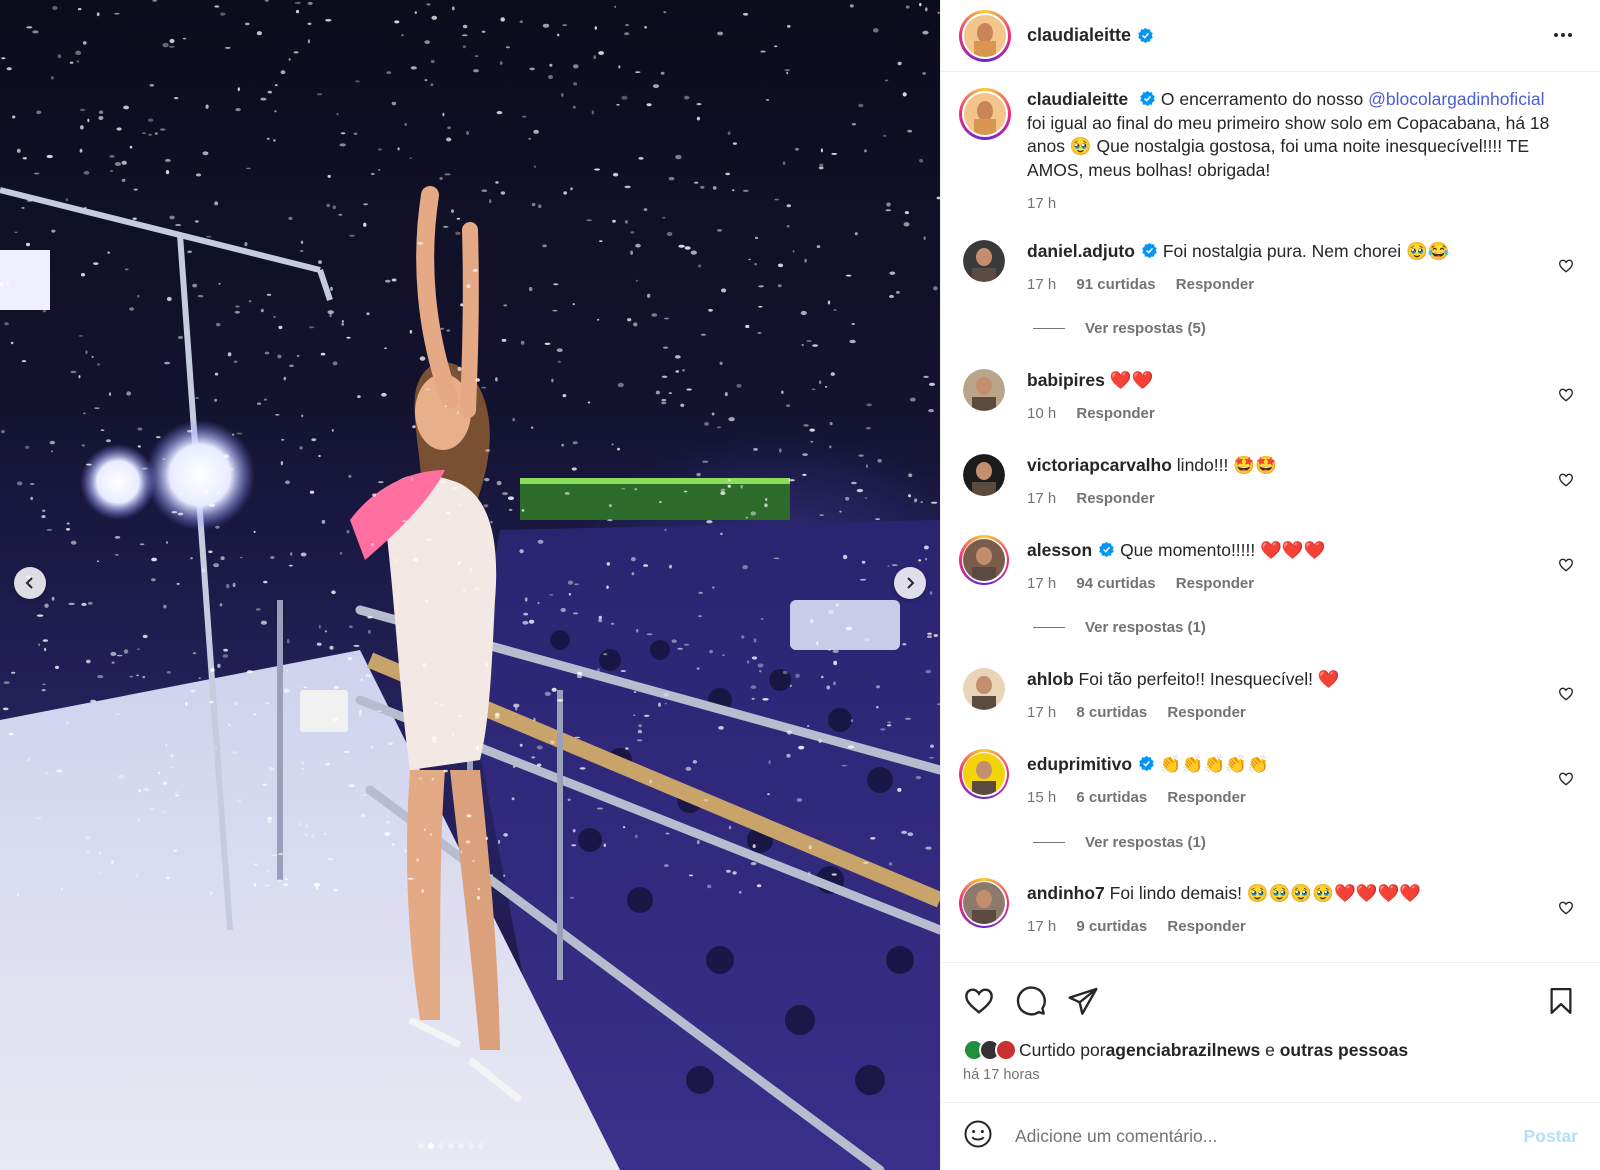 The height and width of the screenshot is (1170, 1600). I want to click on like-button, so click(979, 1003).